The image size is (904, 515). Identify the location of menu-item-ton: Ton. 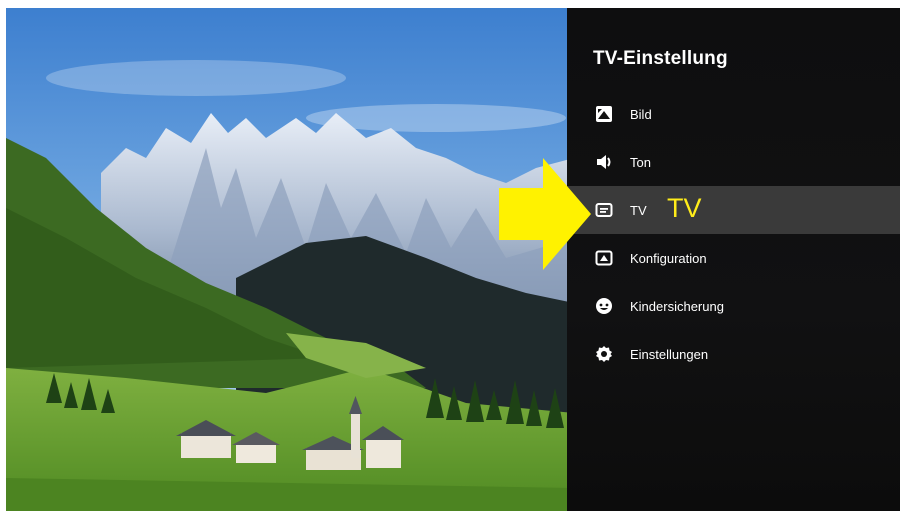
(733, 162).